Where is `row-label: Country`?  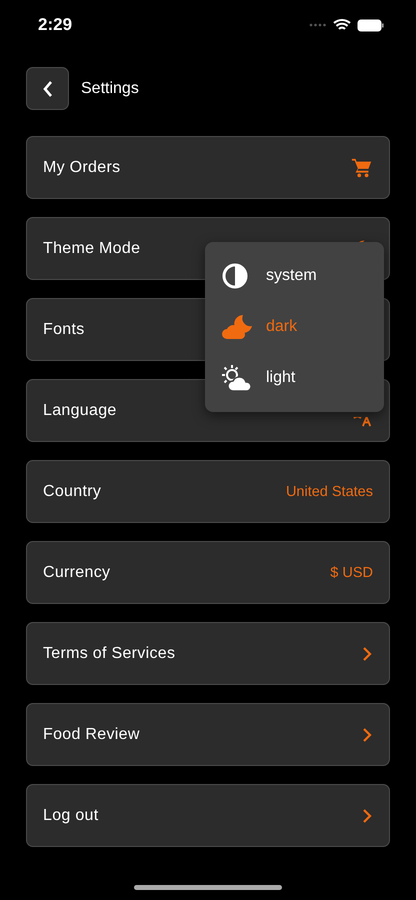 row-label: Country is located at coordinates (72, 491).